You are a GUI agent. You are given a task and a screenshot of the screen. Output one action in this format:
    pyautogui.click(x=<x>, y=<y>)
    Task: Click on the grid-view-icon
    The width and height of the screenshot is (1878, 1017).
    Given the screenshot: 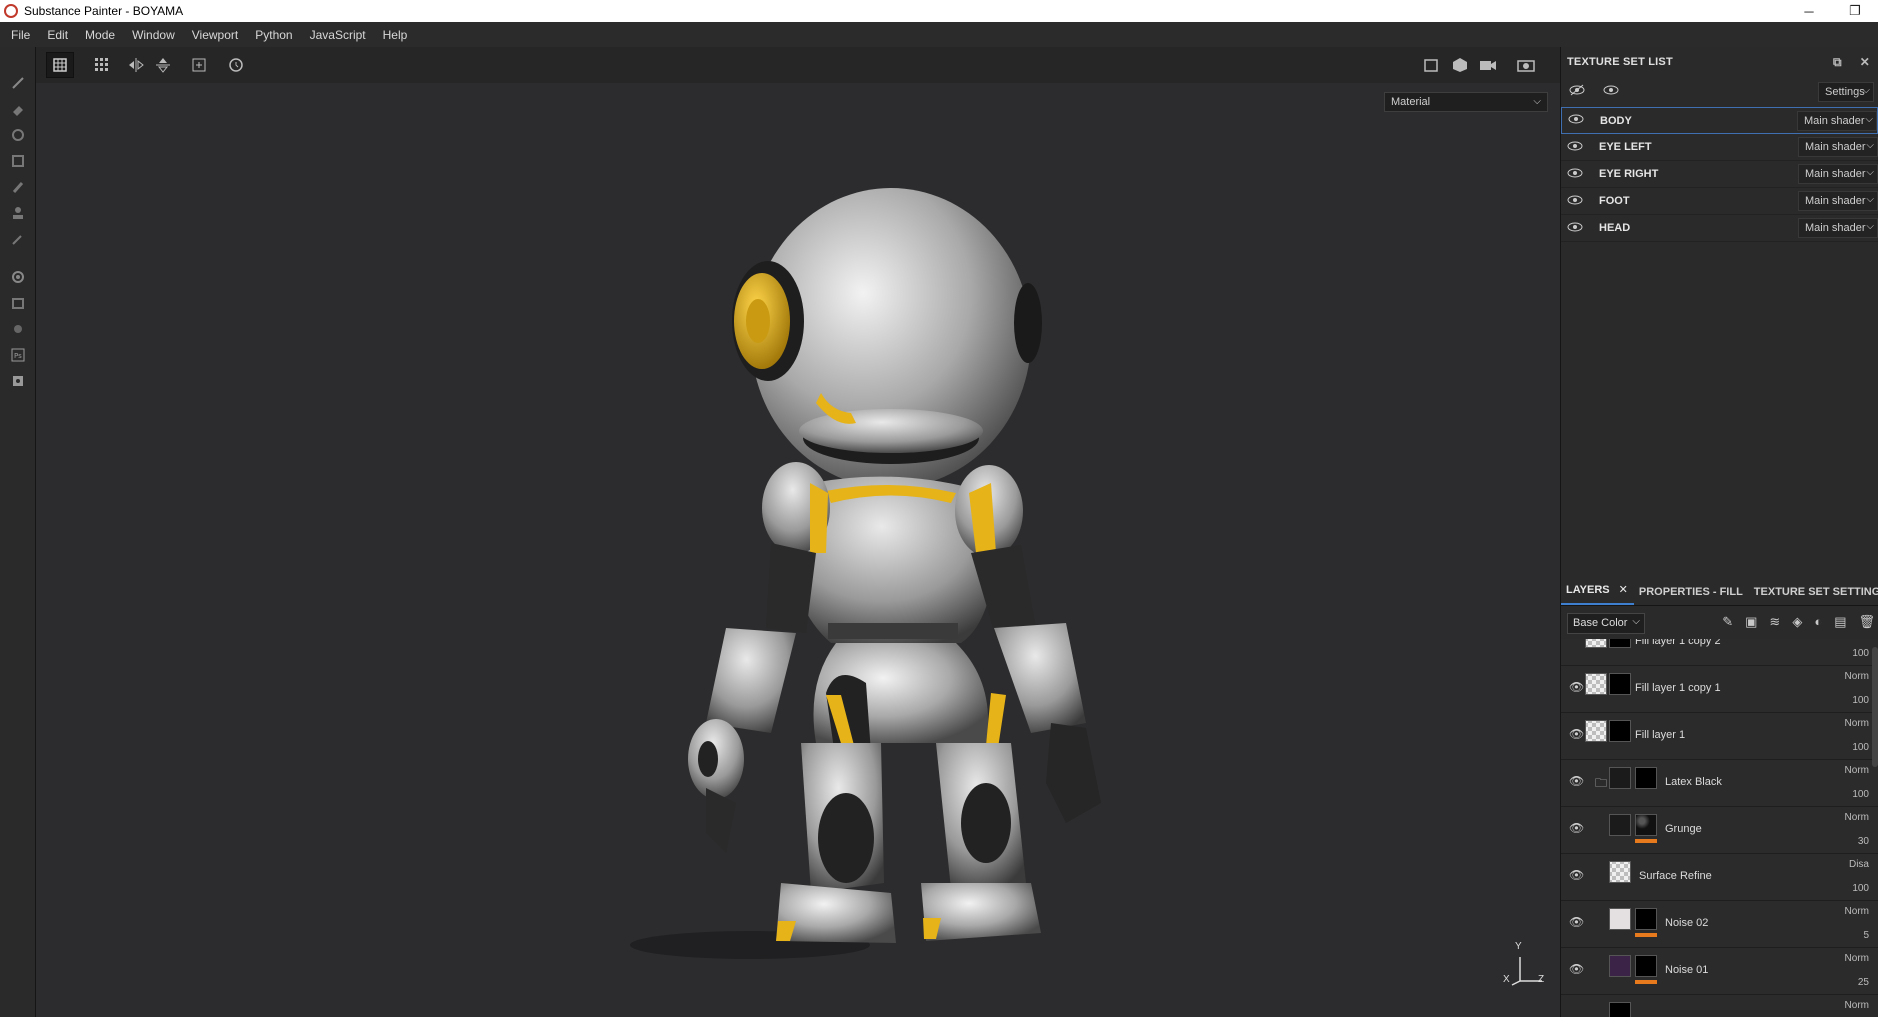 What is the action you would take?
    pyautogui.click(x=102, y=65)
    